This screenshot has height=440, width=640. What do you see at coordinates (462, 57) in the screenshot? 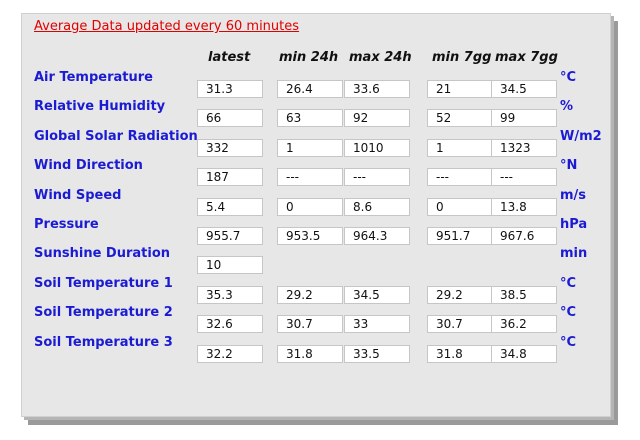
I see `header-min-7gg: min 7gg` at bounding box center [462, 57].